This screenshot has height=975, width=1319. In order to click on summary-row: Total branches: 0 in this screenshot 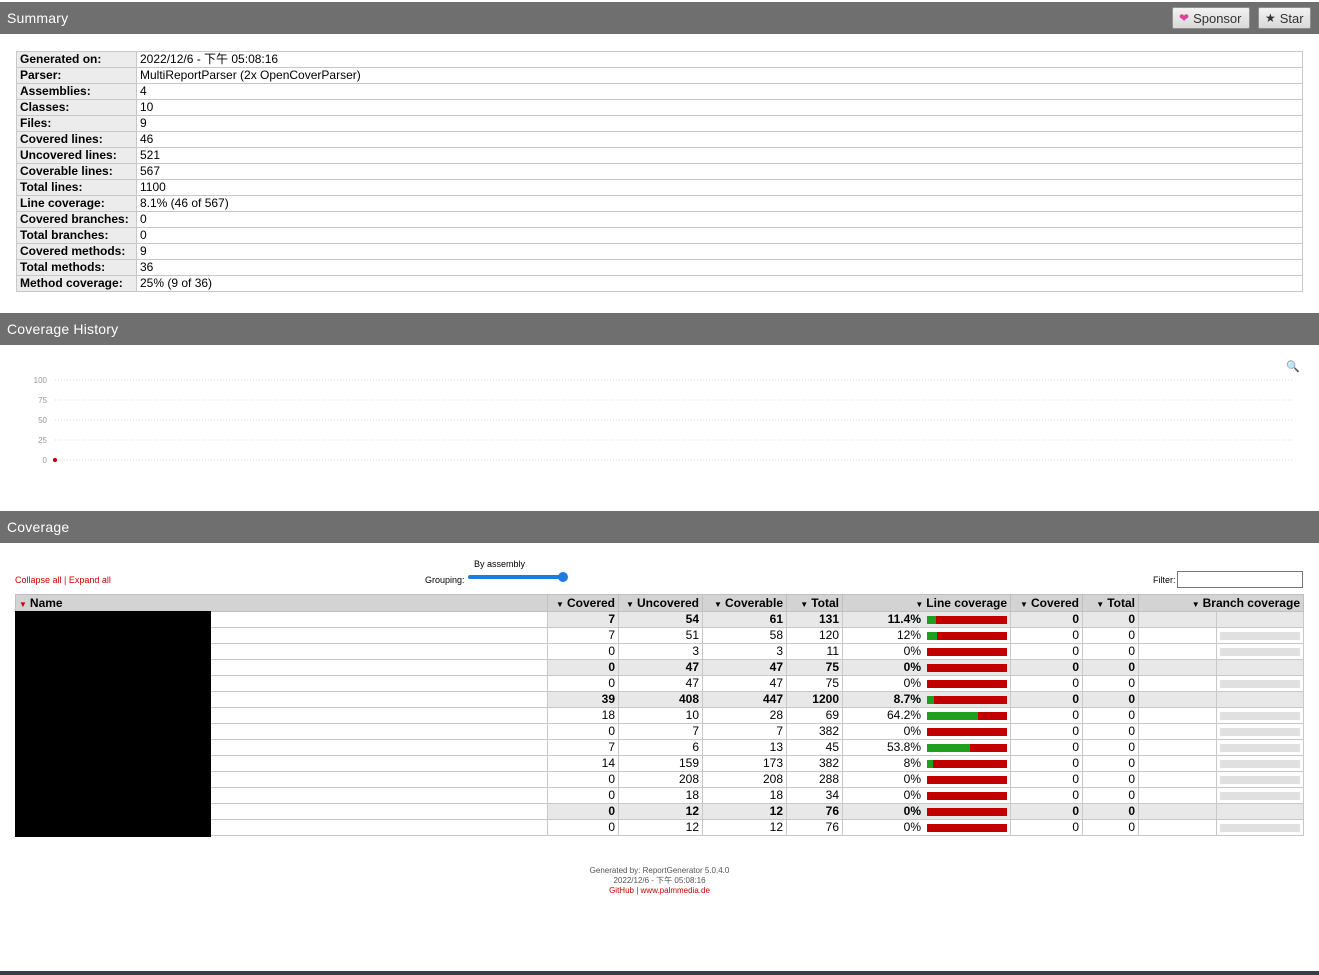, I will do `click(659, 235)`.